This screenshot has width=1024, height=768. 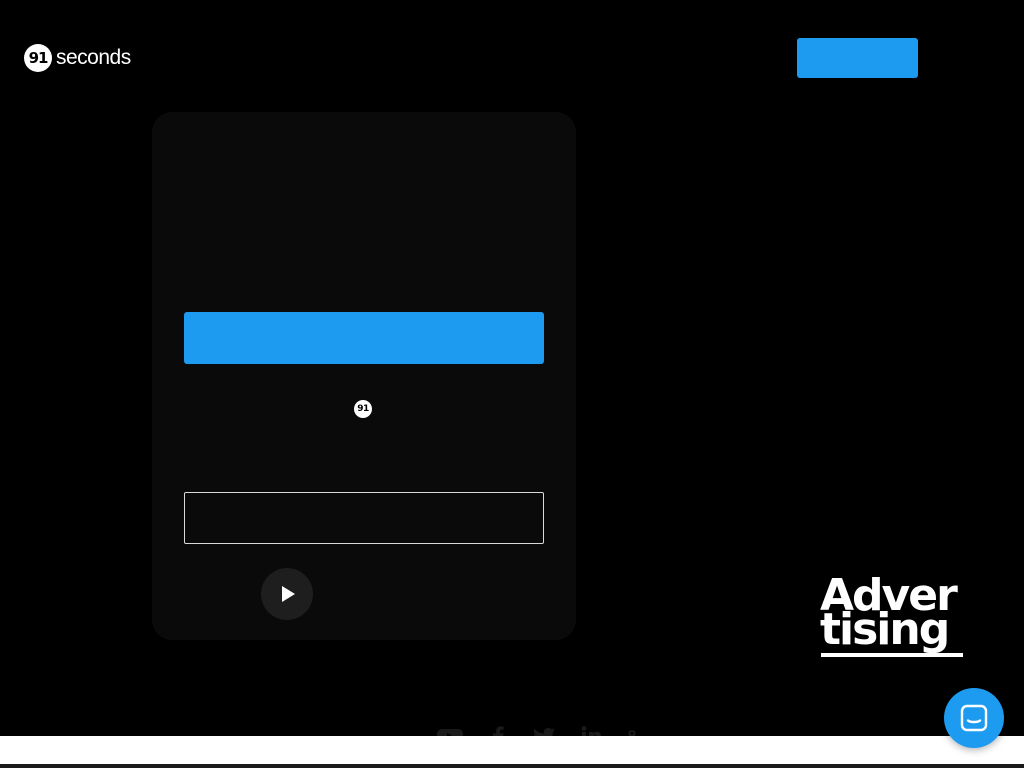 I want to click on advertising-logo: Adver tising, so click(x=891, y=613).